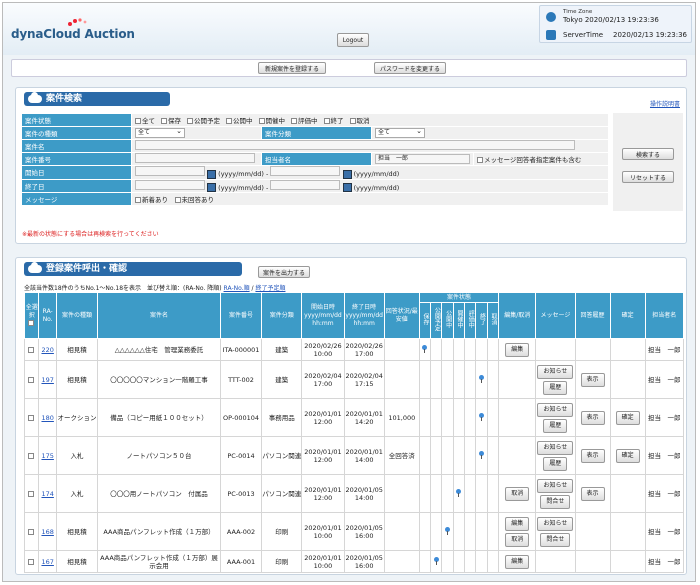 Image resolution: width=700 pixels, height=585 pixels. Describe the element at coordinates (31, 323) in the screenshot. I see `select-all-checkbox` at that location.